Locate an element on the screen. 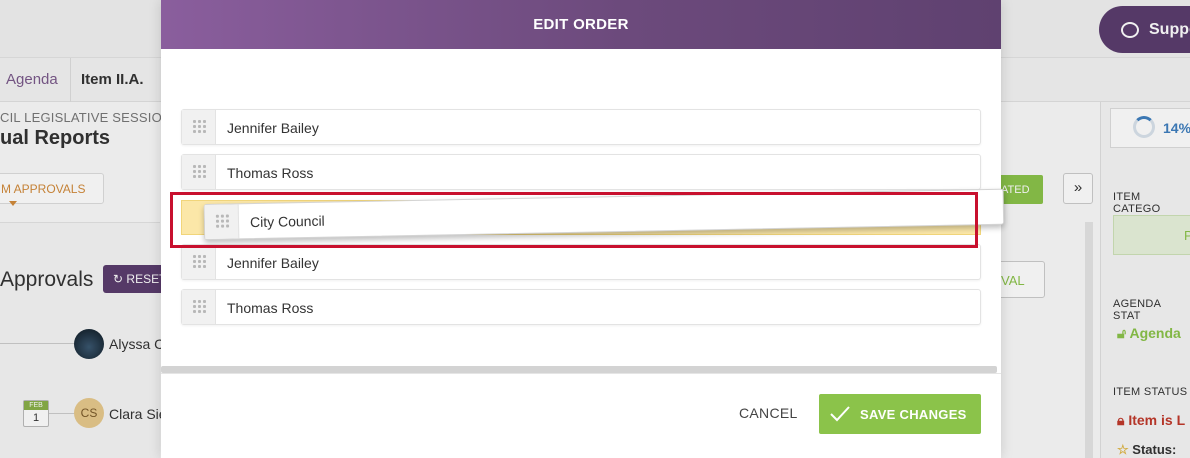 The width and height of the screenshot is (1190, 458). cancel-button: CANCEL is located at coordinates (768, 413).